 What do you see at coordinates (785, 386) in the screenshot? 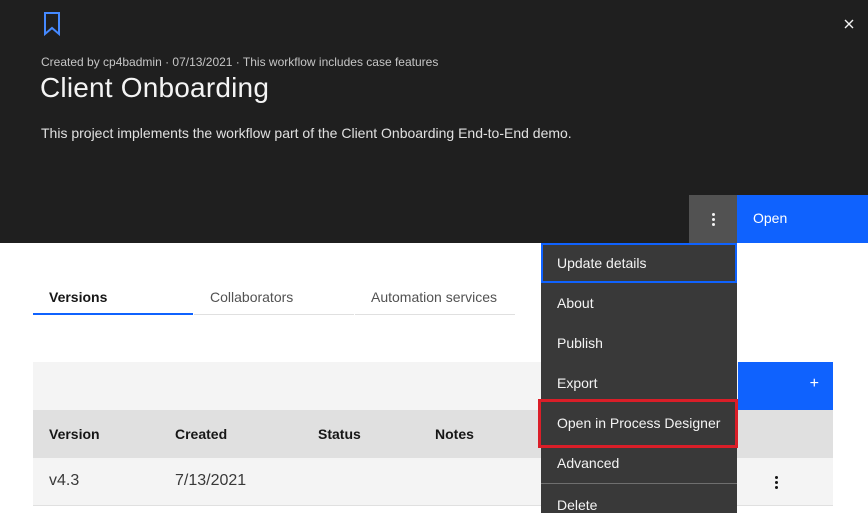
I see `add-version-button: +` at bounding box center [785, 386].